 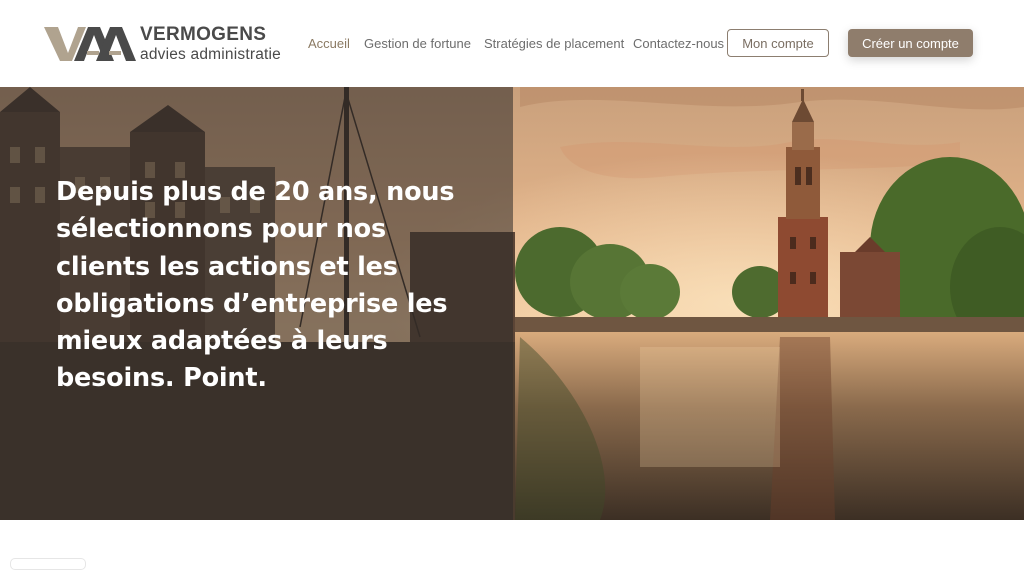 I want to click on nav-strategies-de-placement: Stratégies de placement, so click(x=554, y=43).